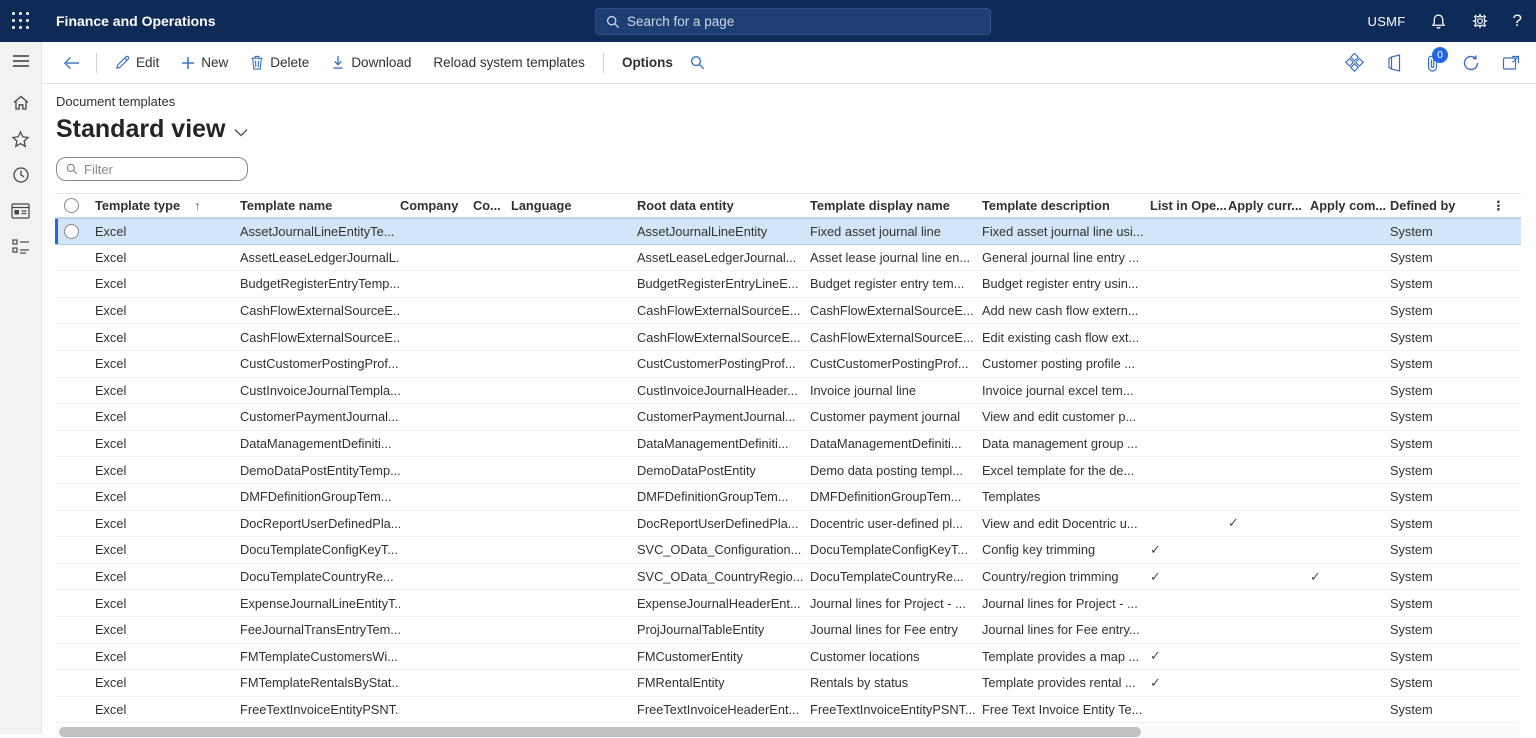 The image size is (1536, 738). Describe the element at coordinates (896, 205) in the screenshot. I see `column-header-display: Template display name` at that location.